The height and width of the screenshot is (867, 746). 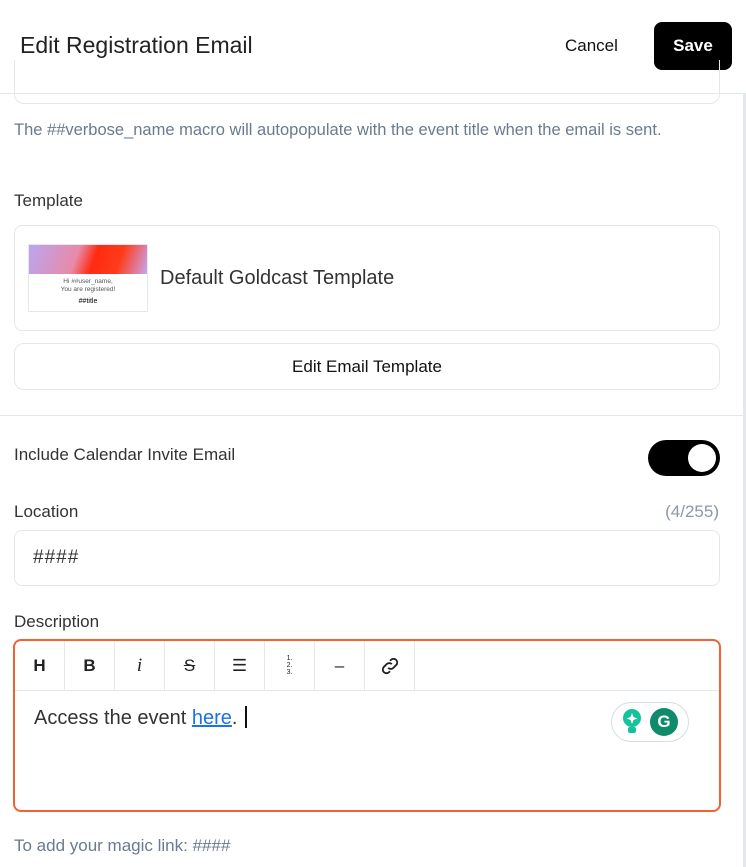 I want to click on editor-content: Access the event here., so click(x=141, y=718).